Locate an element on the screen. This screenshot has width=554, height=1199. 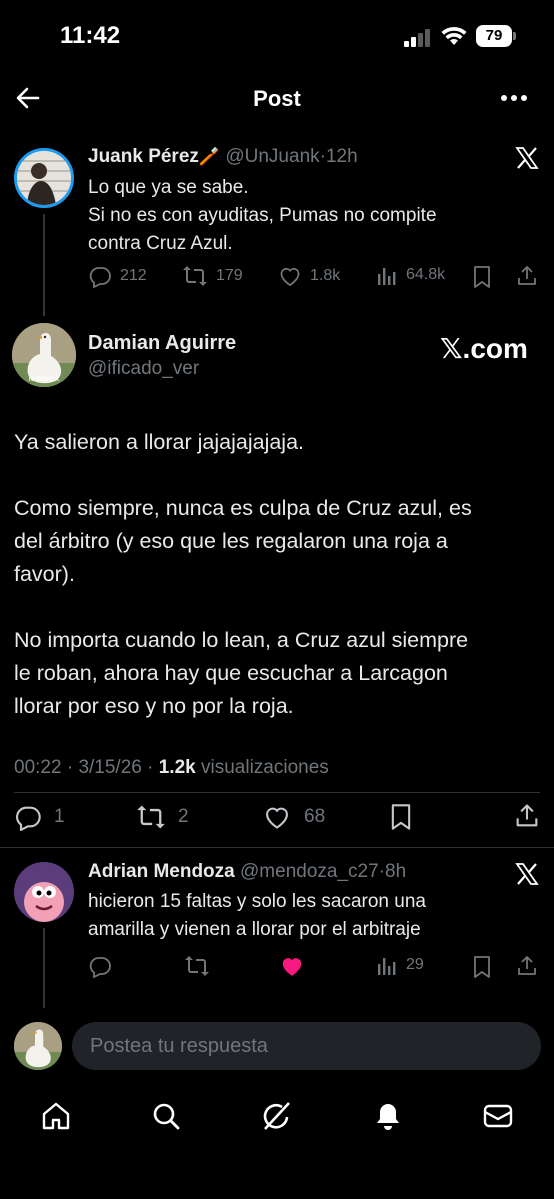
repost-button: 179 is located at coordinates (212, 276).